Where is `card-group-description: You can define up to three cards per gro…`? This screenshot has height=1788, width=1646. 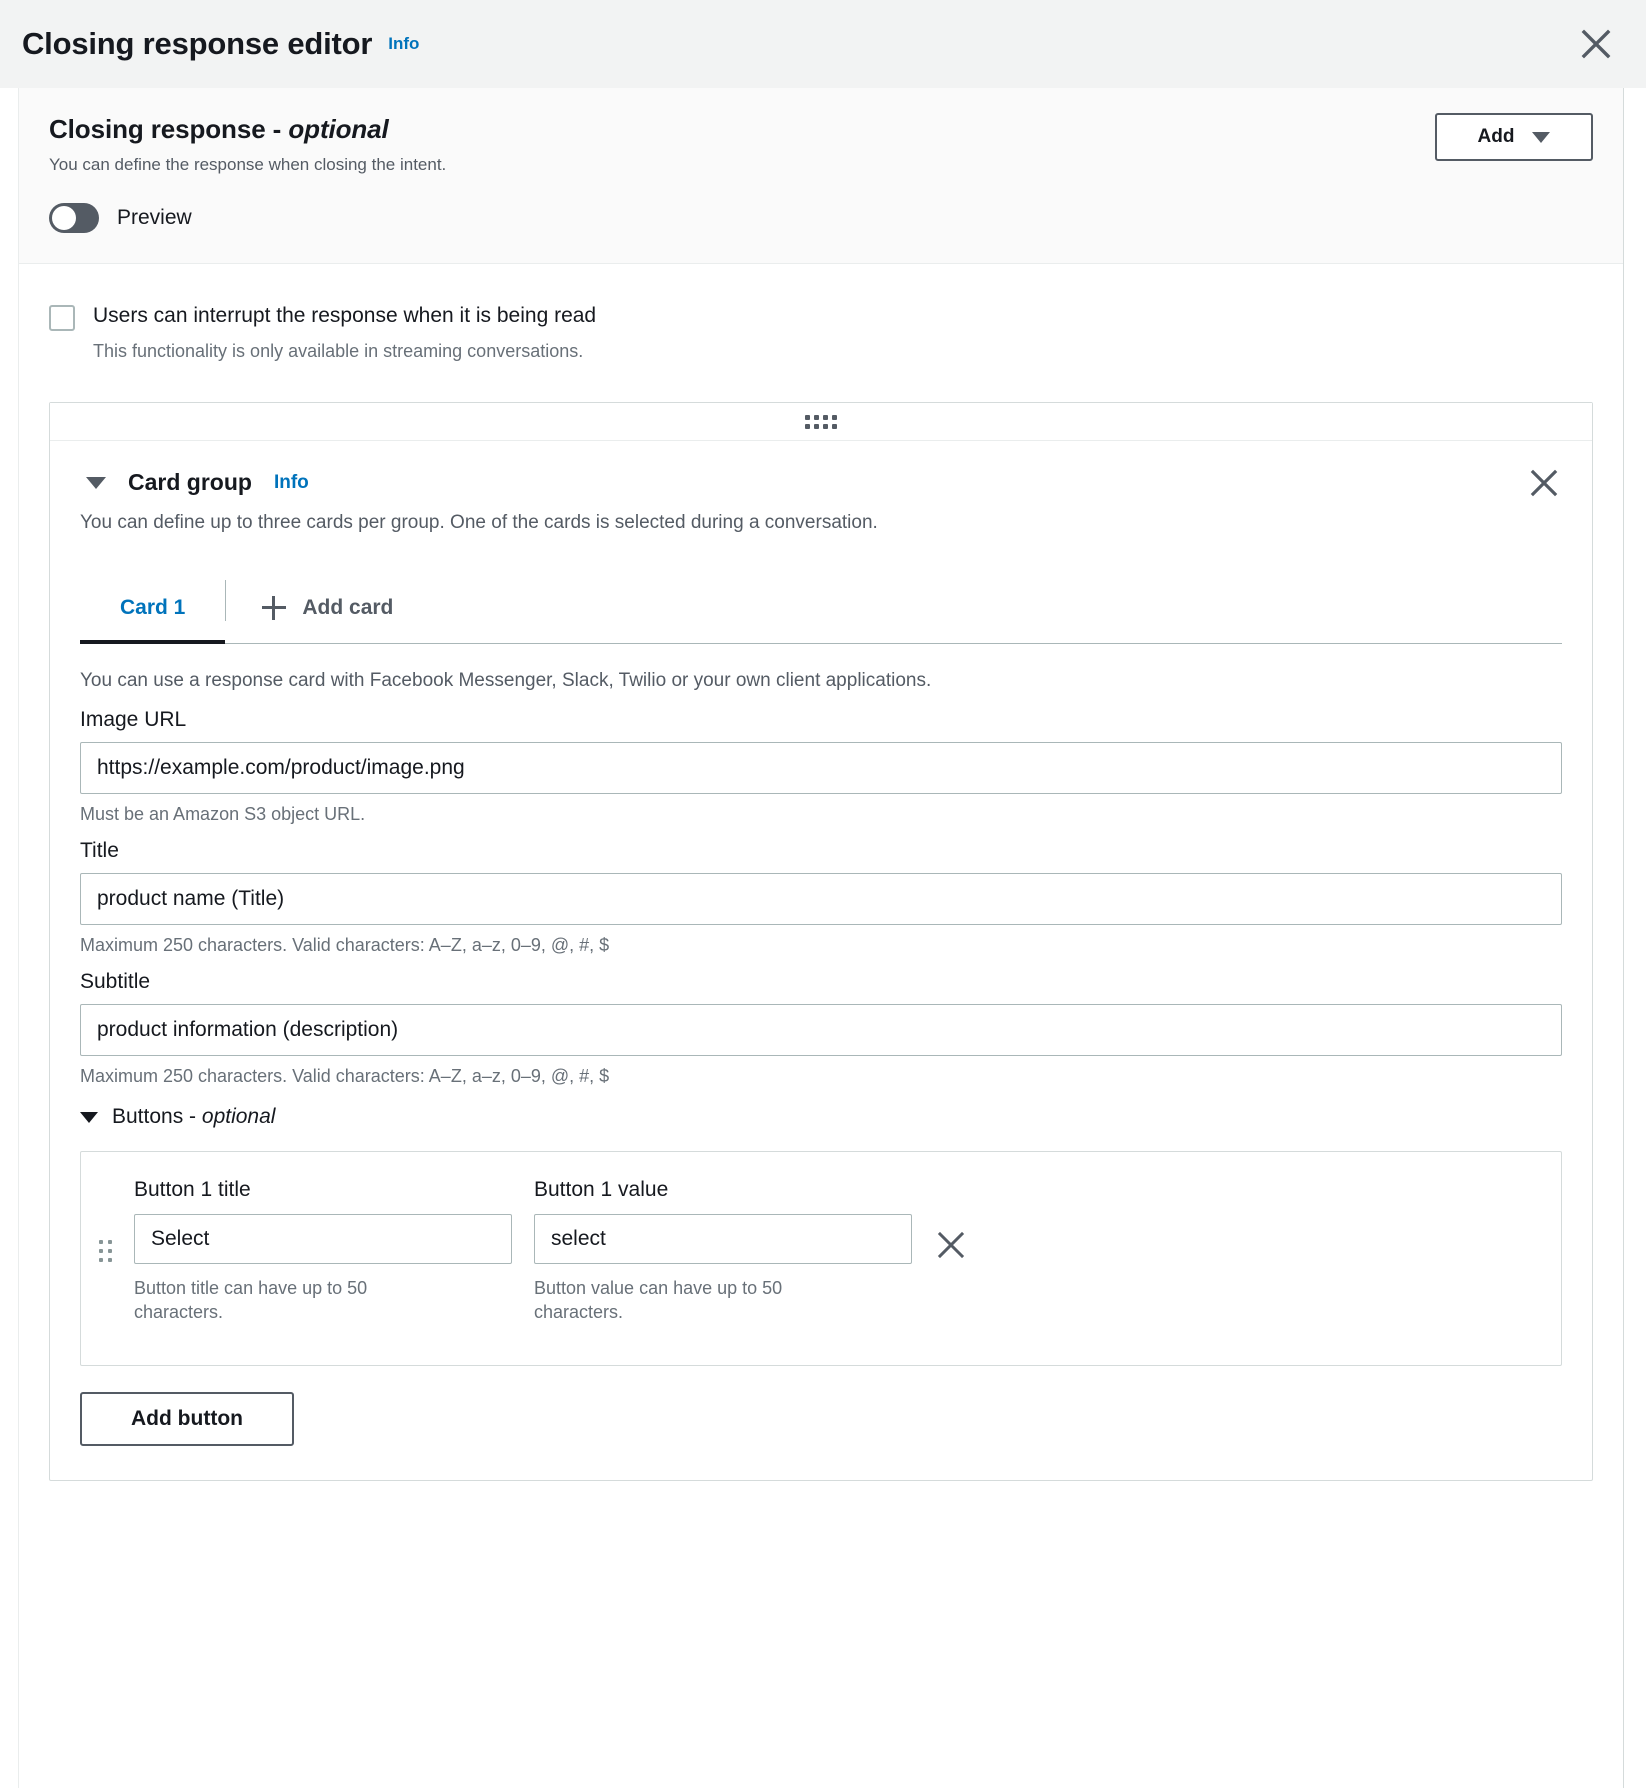
card-group-description: You can define up to three cards per gro… is located at coordinates (479, 522).